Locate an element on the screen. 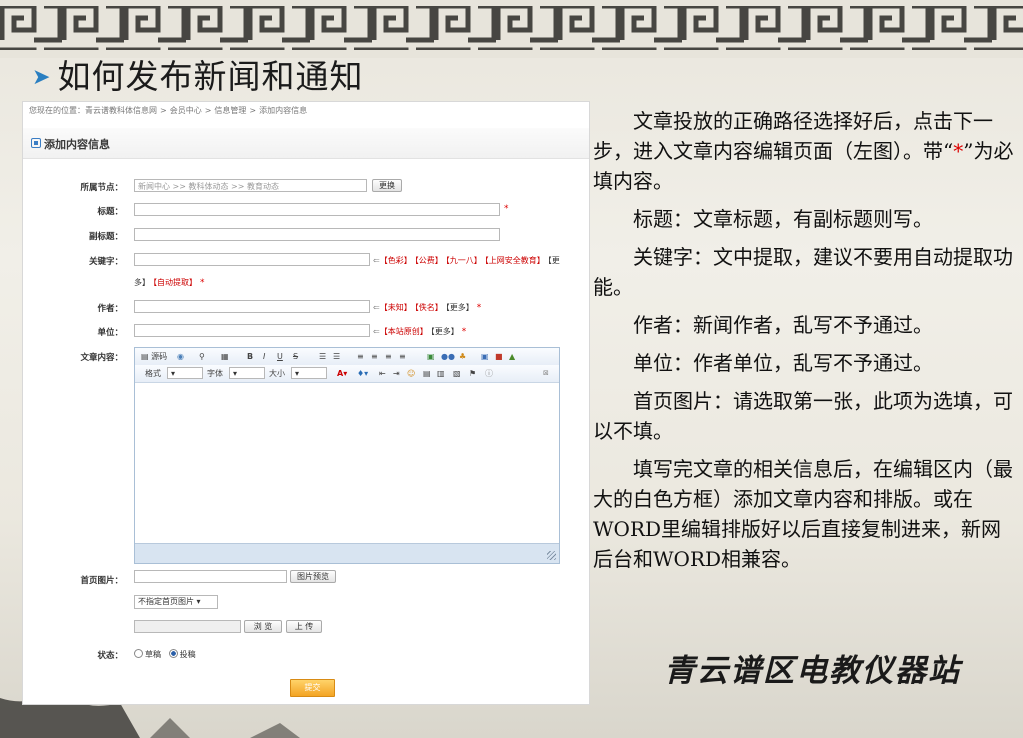 Image resolution: width=1023 pixels, height=738 pixels. keyword-tag: 【色彩】 is located at coordinates (396, 260).